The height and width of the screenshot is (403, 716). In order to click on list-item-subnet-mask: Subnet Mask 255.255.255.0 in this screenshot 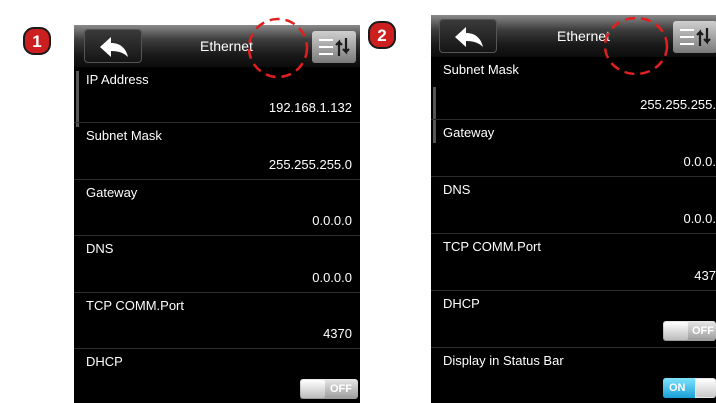, I will do `click(217, 151)`.